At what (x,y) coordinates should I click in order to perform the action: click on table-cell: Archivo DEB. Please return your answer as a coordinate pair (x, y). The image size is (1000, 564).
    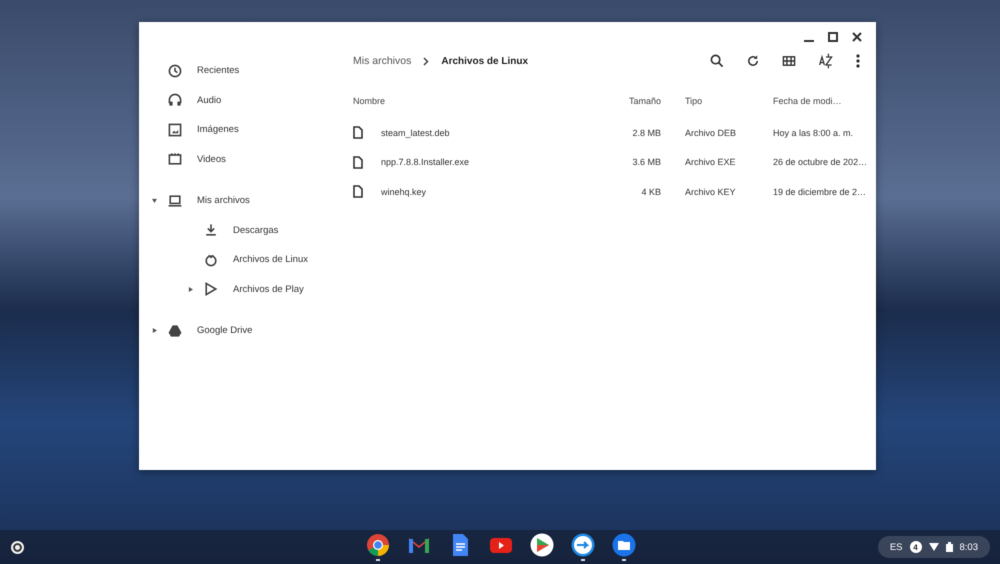
    Looking at the image, I should click on (710, 133).